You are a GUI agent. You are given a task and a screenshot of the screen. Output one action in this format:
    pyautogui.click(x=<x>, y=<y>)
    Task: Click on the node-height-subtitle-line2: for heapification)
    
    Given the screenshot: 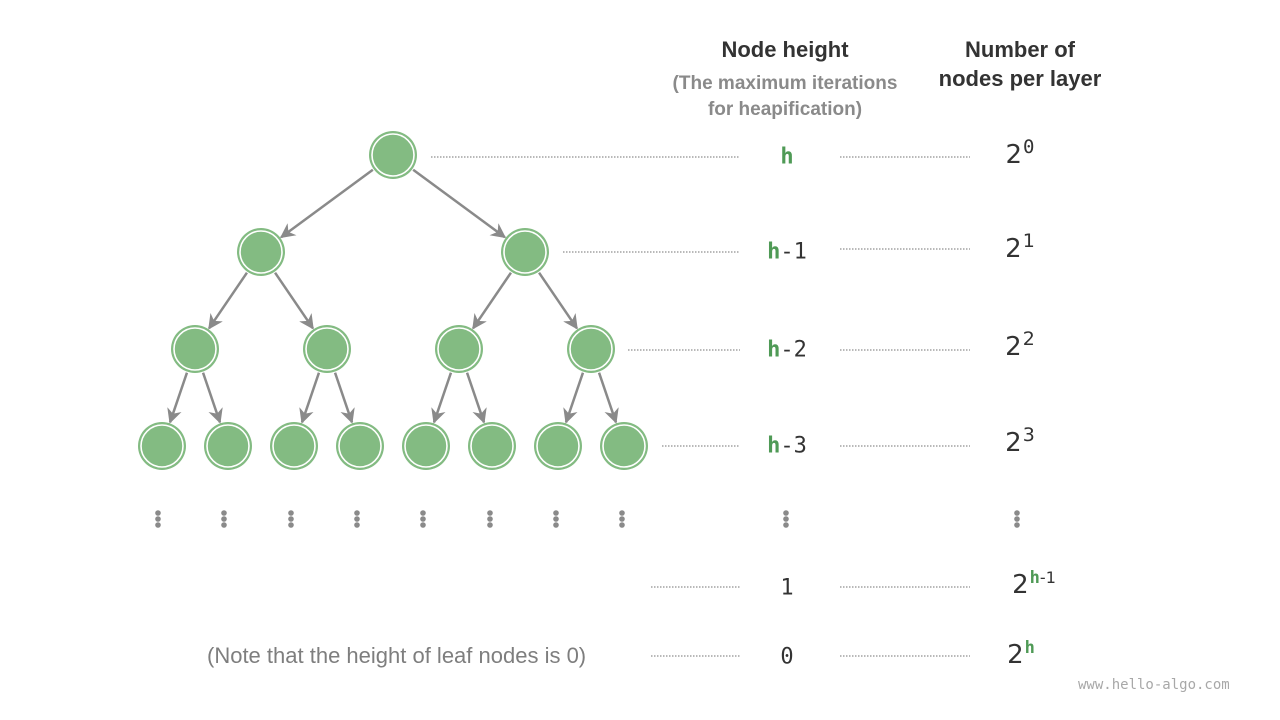 What is the action you would take?
    pyautogui.click(x=785, y=109)
    